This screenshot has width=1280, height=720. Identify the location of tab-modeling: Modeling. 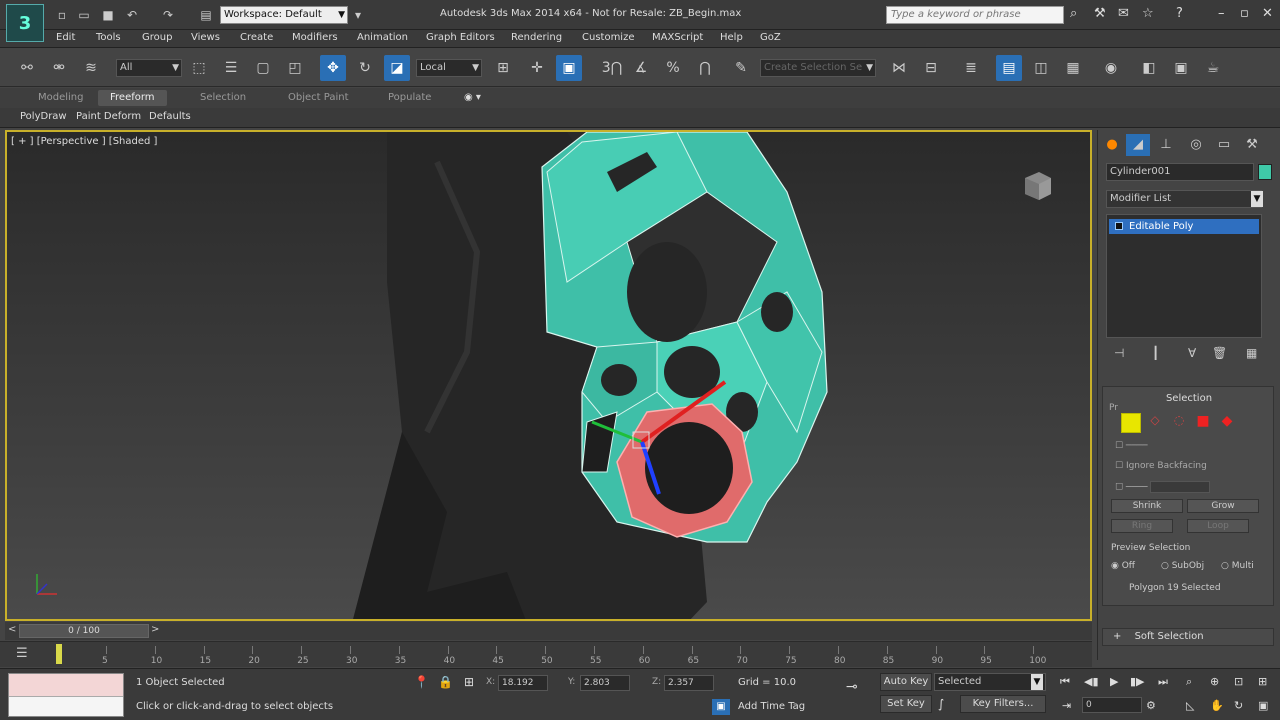
(61, 97).